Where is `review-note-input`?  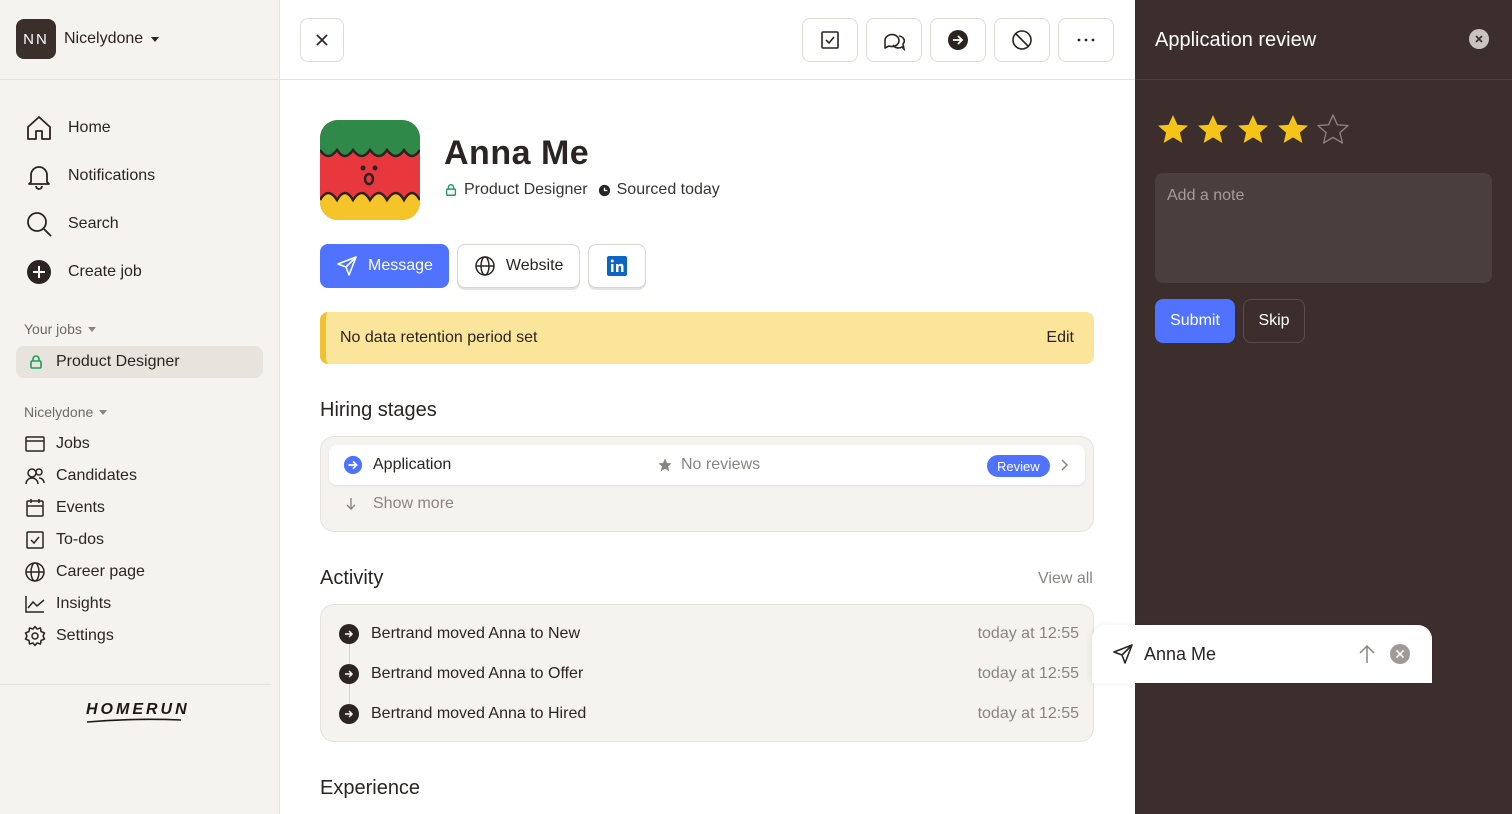
review-note-input is located at coordinates (1323, 228).